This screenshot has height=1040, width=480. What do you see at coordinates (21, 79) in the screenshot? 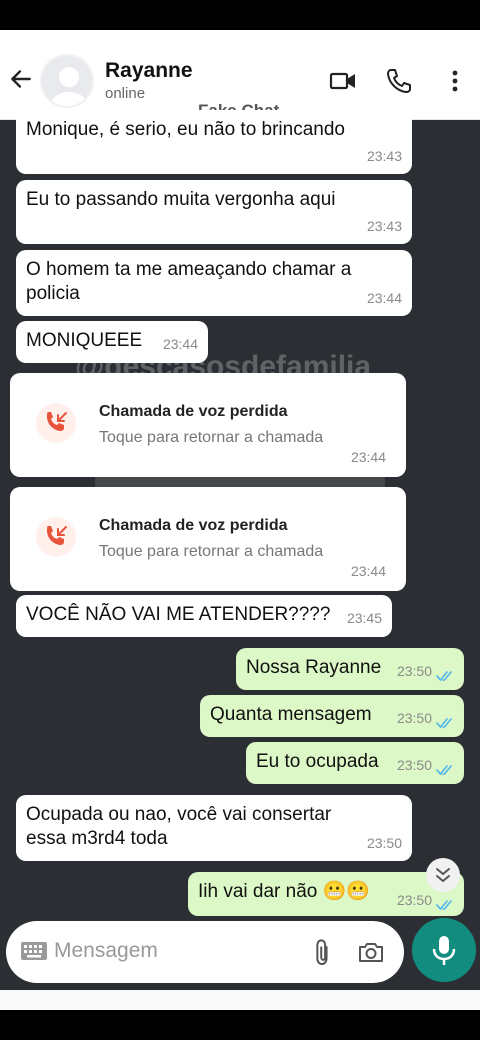
I see `arrow-left-icon` at bounding box center [21, 79].